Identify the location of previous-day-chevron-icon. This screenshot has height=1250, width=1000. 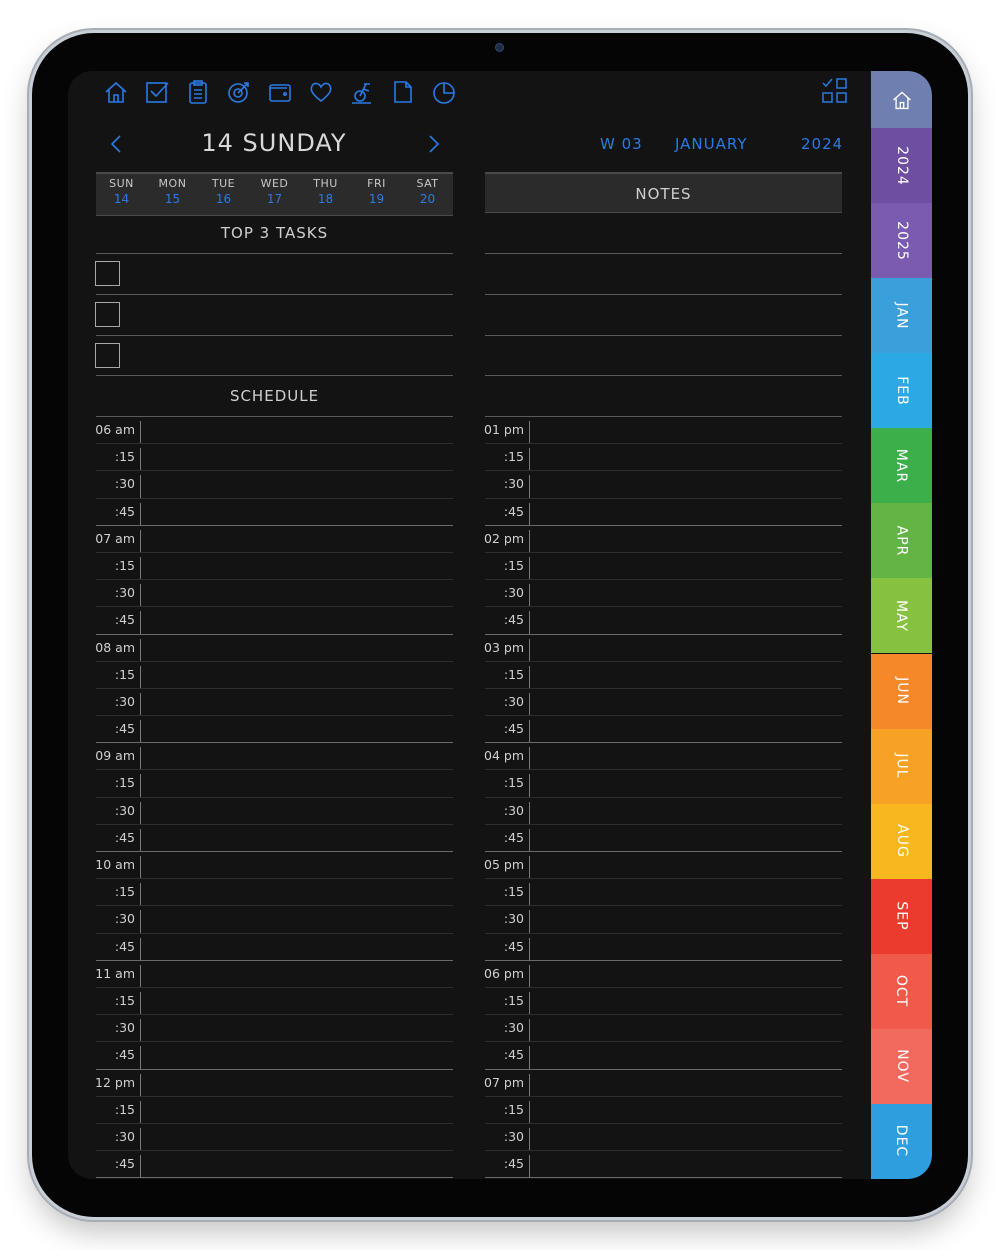
(116, 144).